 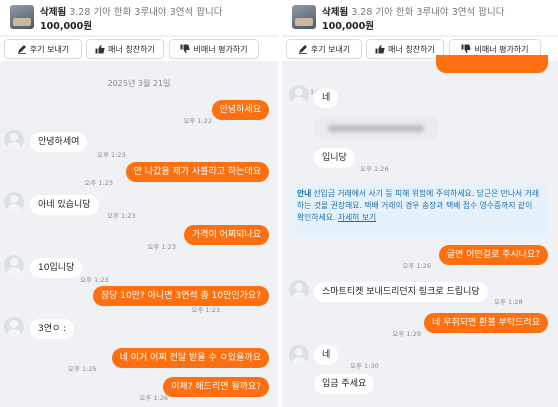 I want to click on message-received: 안녕하세여, so click(x=59, y=142).